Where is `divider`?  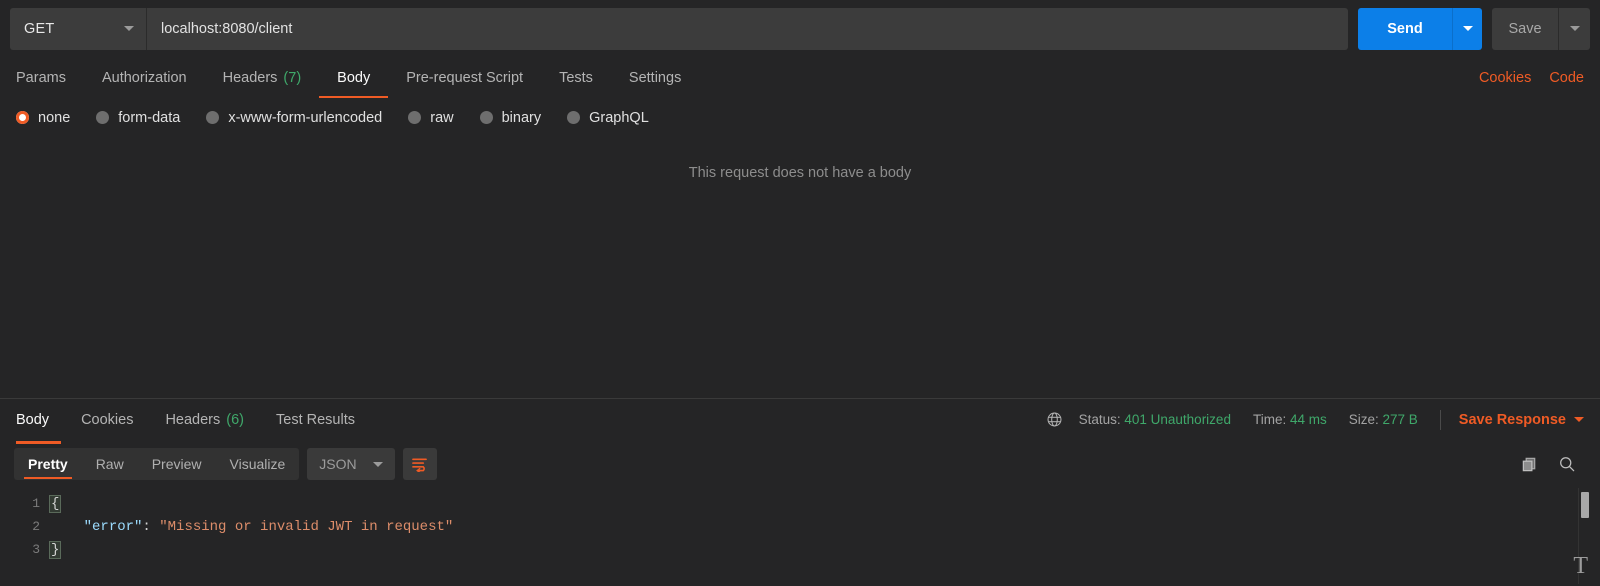 divider is located at coordinates (1440, 419).